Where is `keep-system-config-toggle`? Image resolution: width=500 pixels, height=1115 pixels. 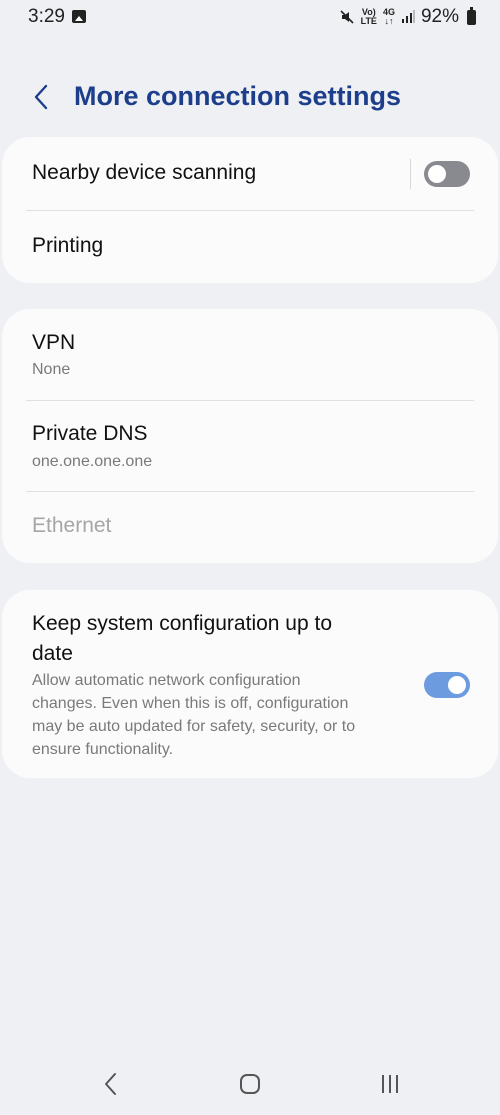 keep-system-config-toggle is located at coordinates (447, 685).